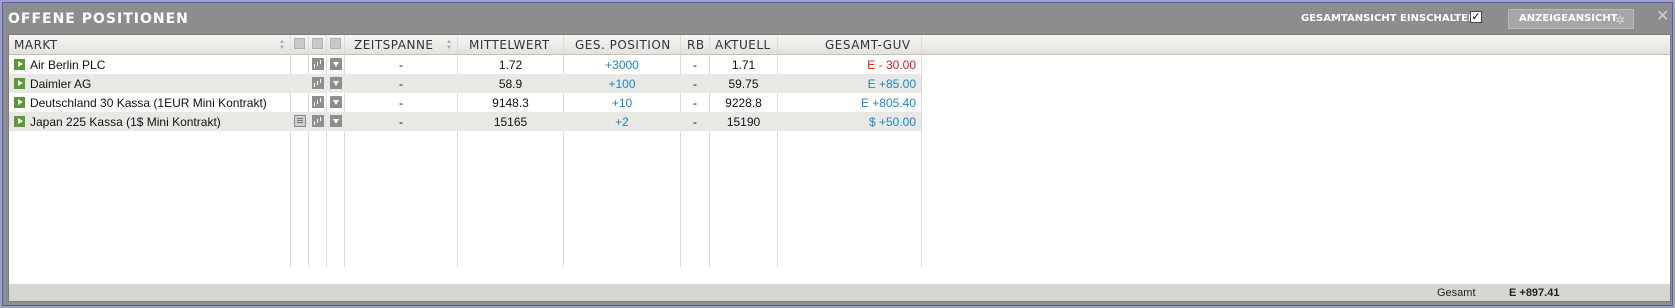  I want to click on sort-zeitspanne-icon: ▲ ▼, so click(449, 45).